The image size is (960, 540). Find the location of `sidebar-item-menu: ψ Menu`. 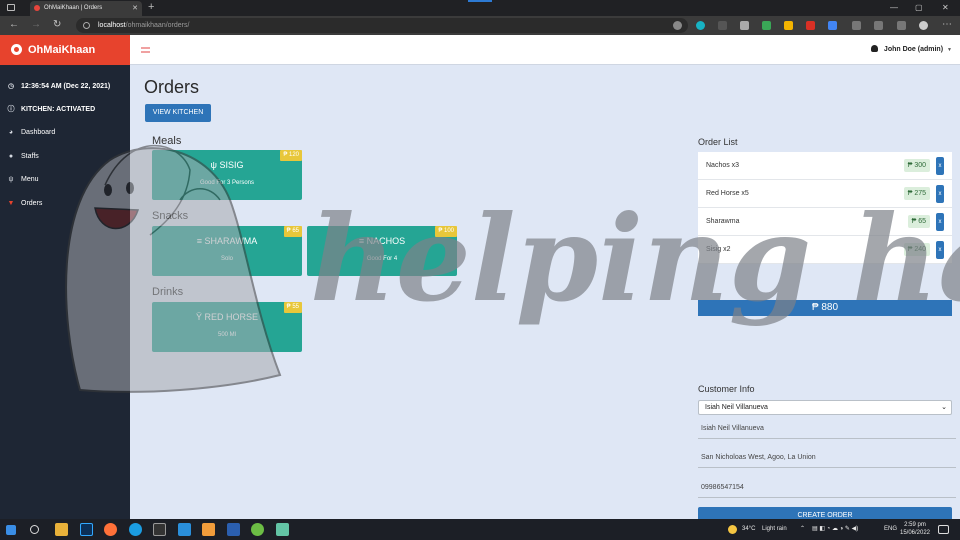

sidebar-item-menu: ψ Menu is located at coordinates (65, 180).